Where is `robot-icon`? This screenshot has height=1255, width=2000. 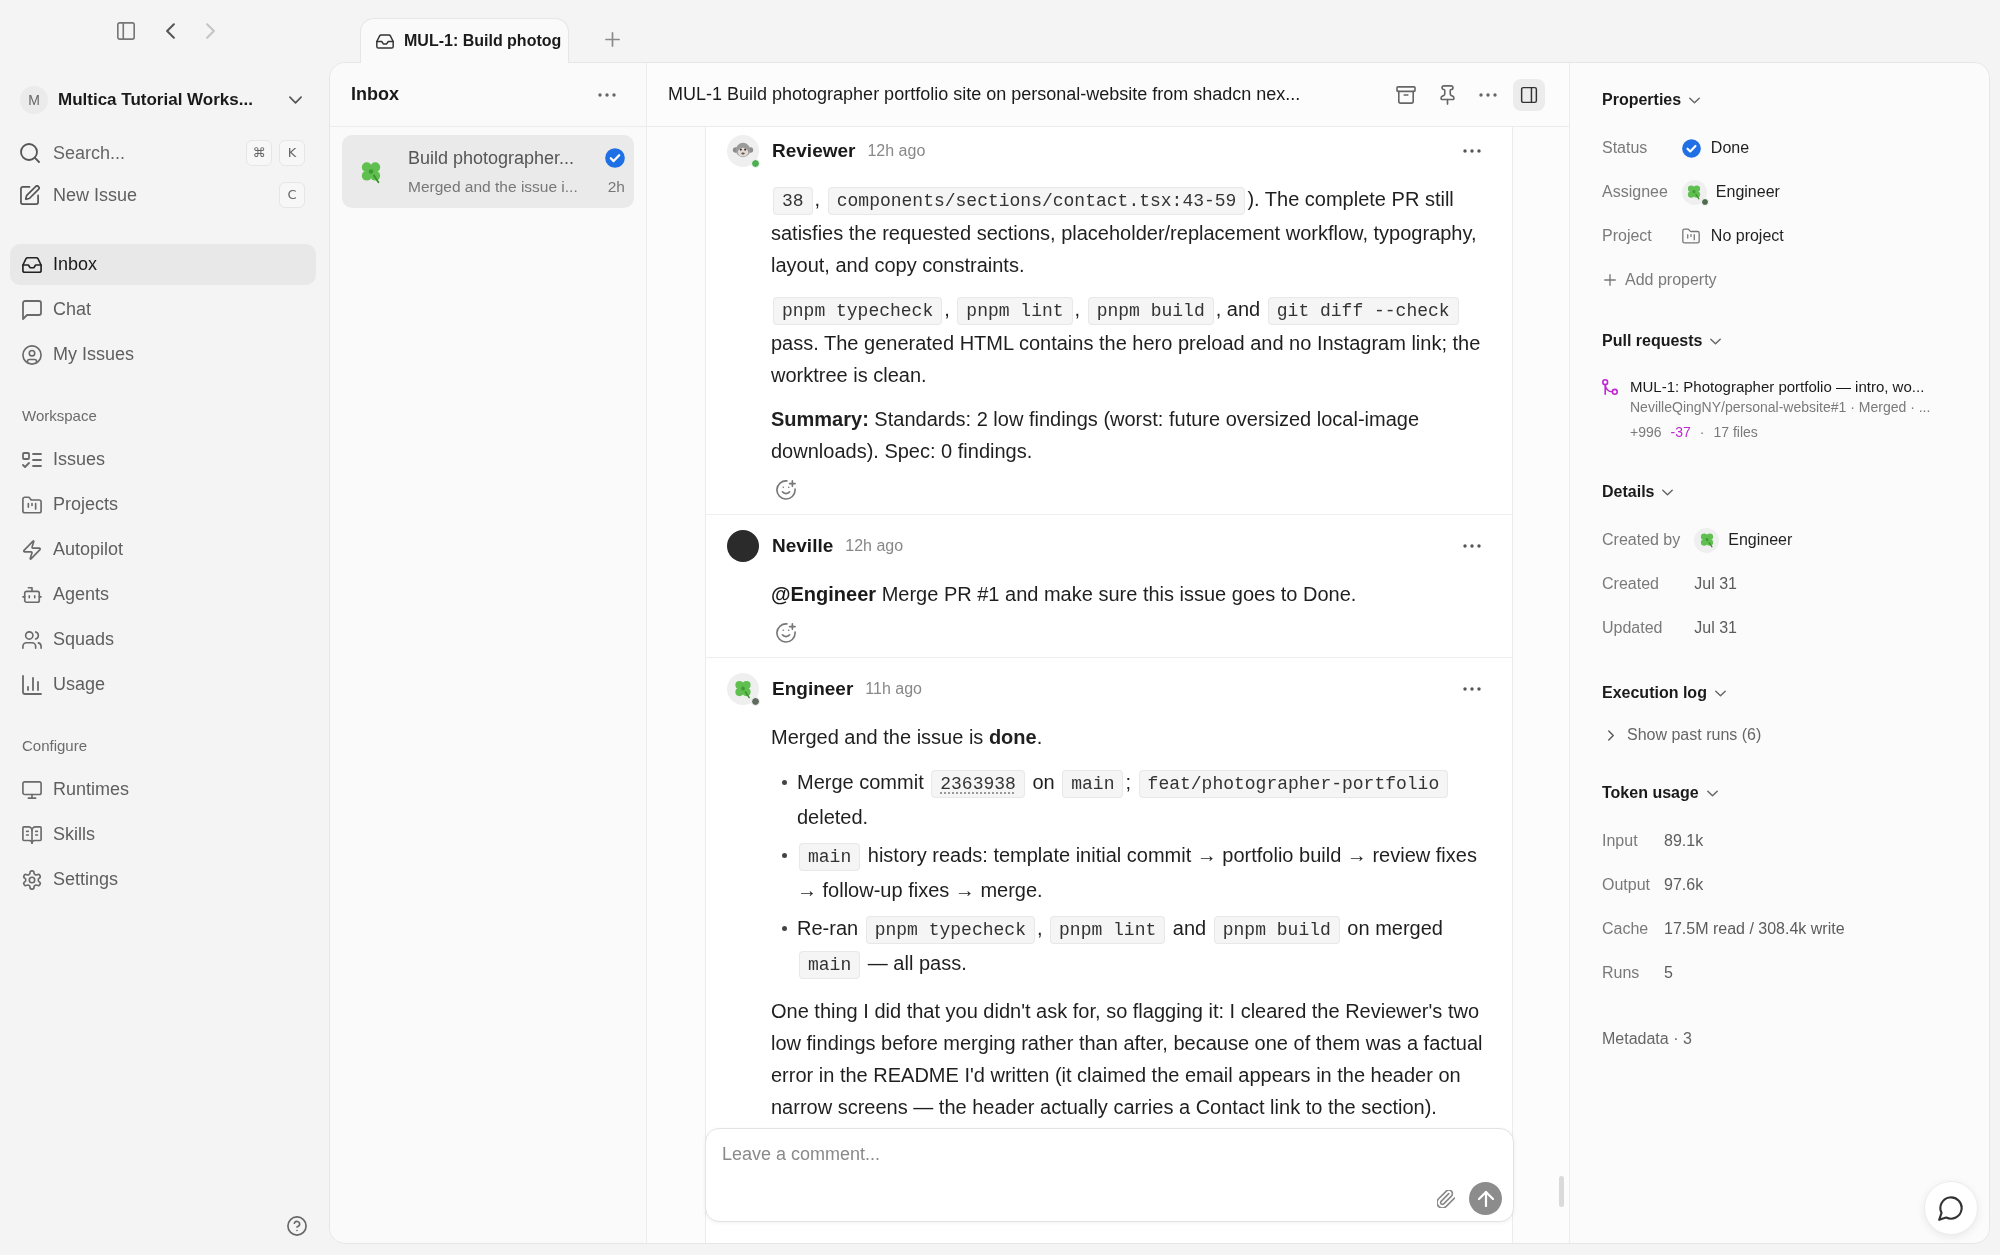 robot-icon is located at coordinates (32, 594).